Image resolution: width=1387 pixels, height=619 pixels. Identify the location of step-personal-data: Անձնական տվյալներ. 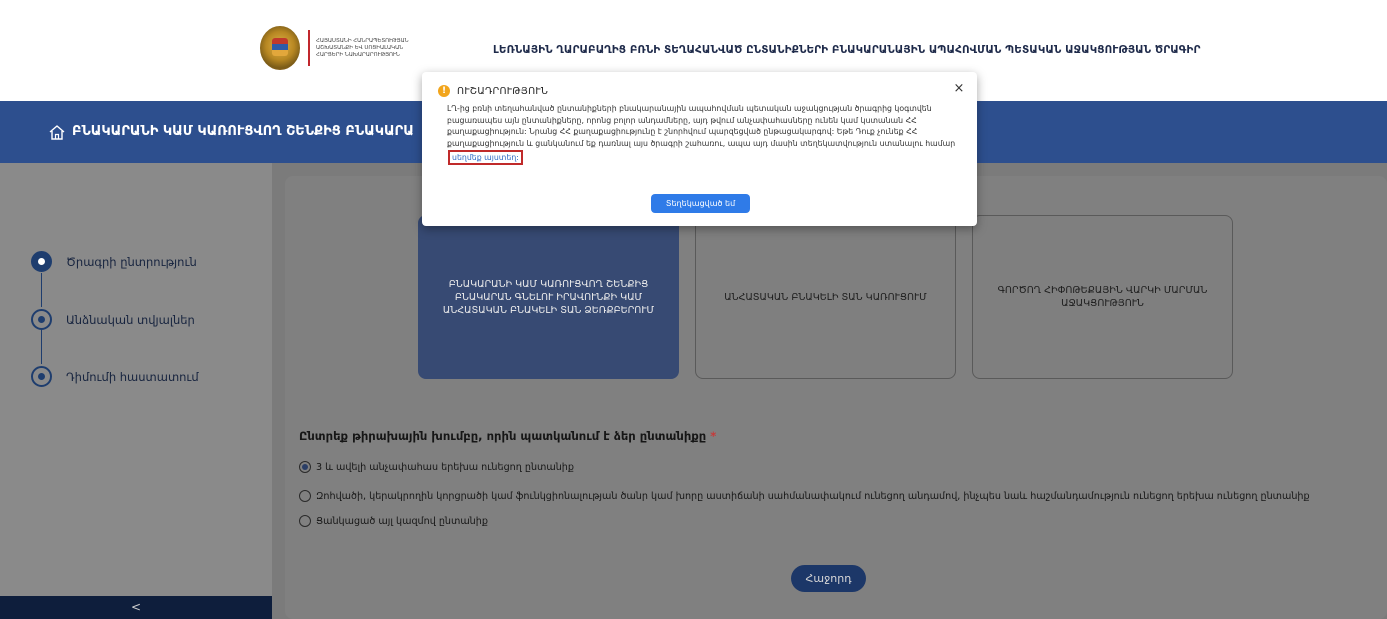
(113, 319).